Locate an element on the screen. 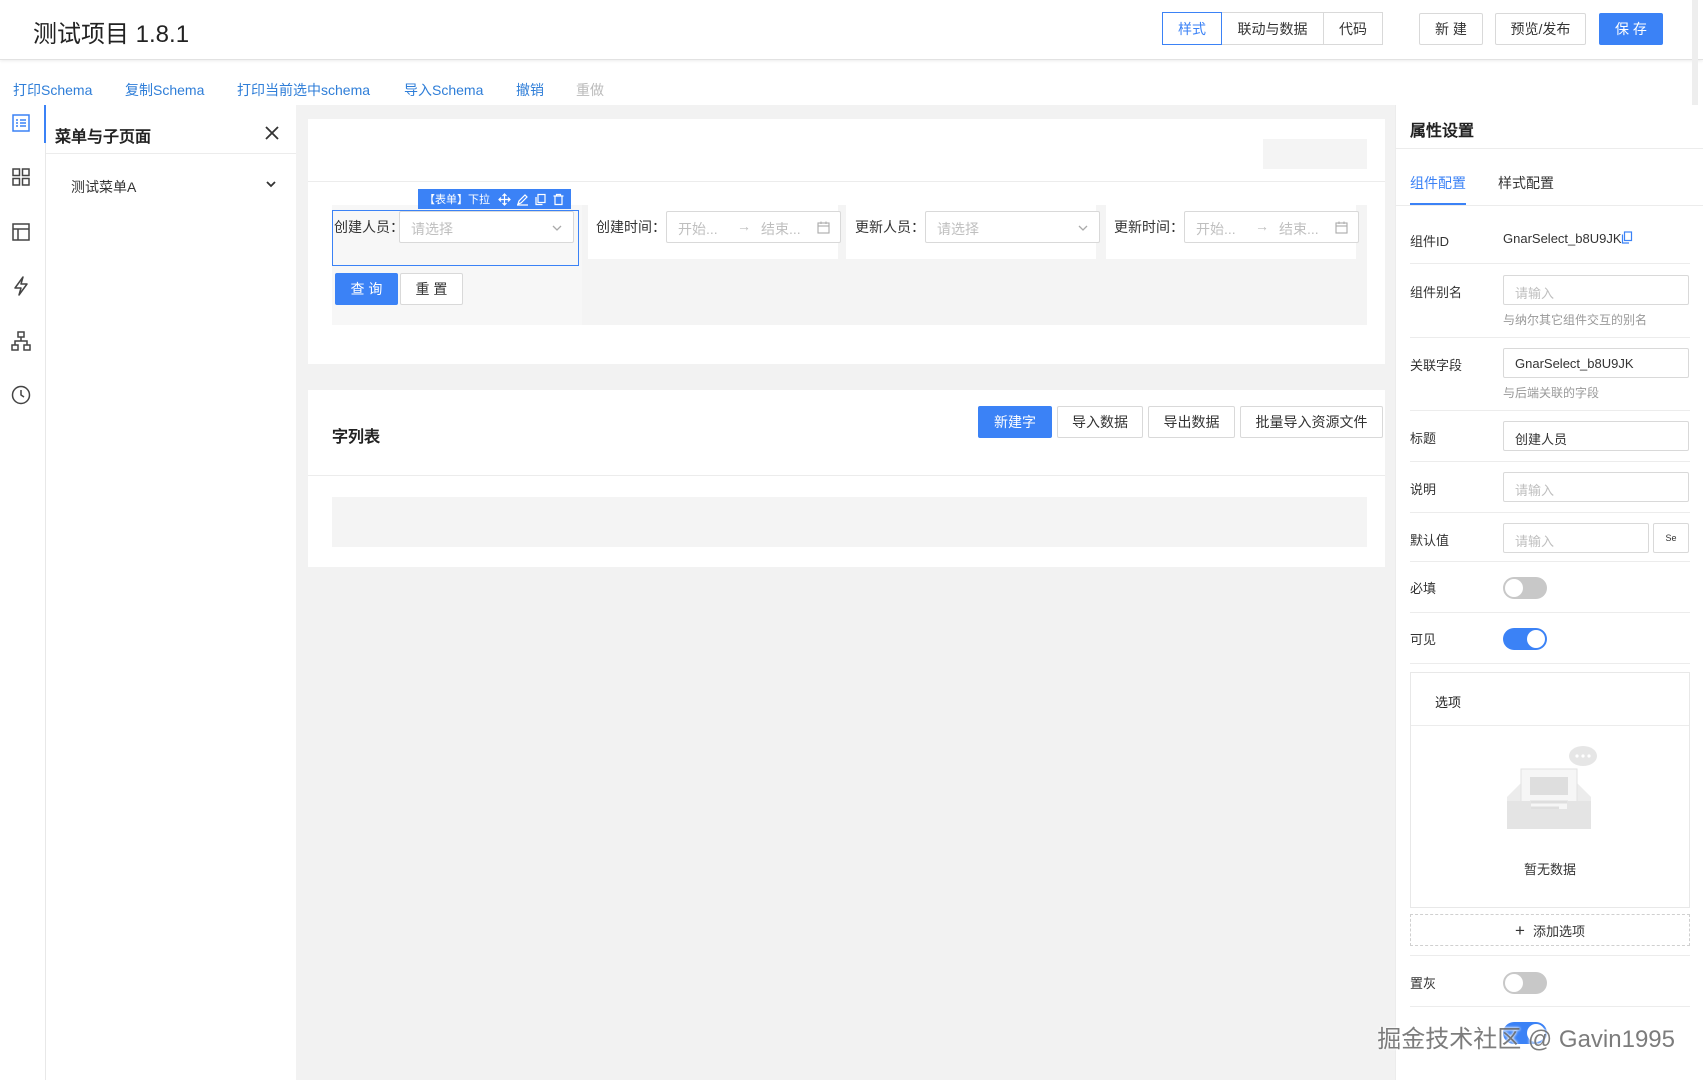 This screenshot has height=1080, width=1703. grid-icon is located at coordinates (21, 177).